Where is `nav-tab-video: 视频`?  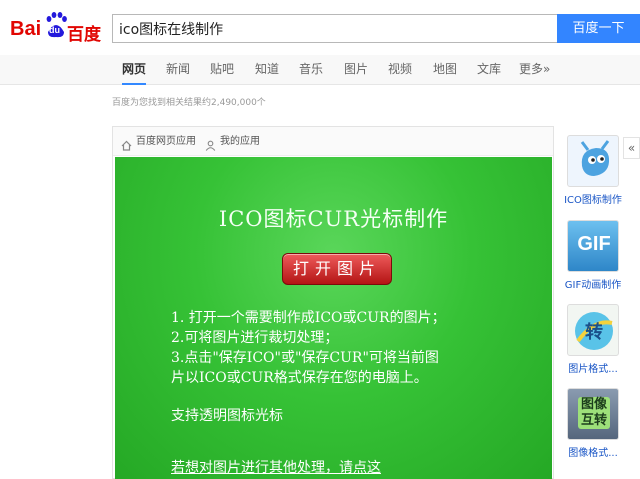
nav-tab-video: 视频 is located at coordinates (400, 70).